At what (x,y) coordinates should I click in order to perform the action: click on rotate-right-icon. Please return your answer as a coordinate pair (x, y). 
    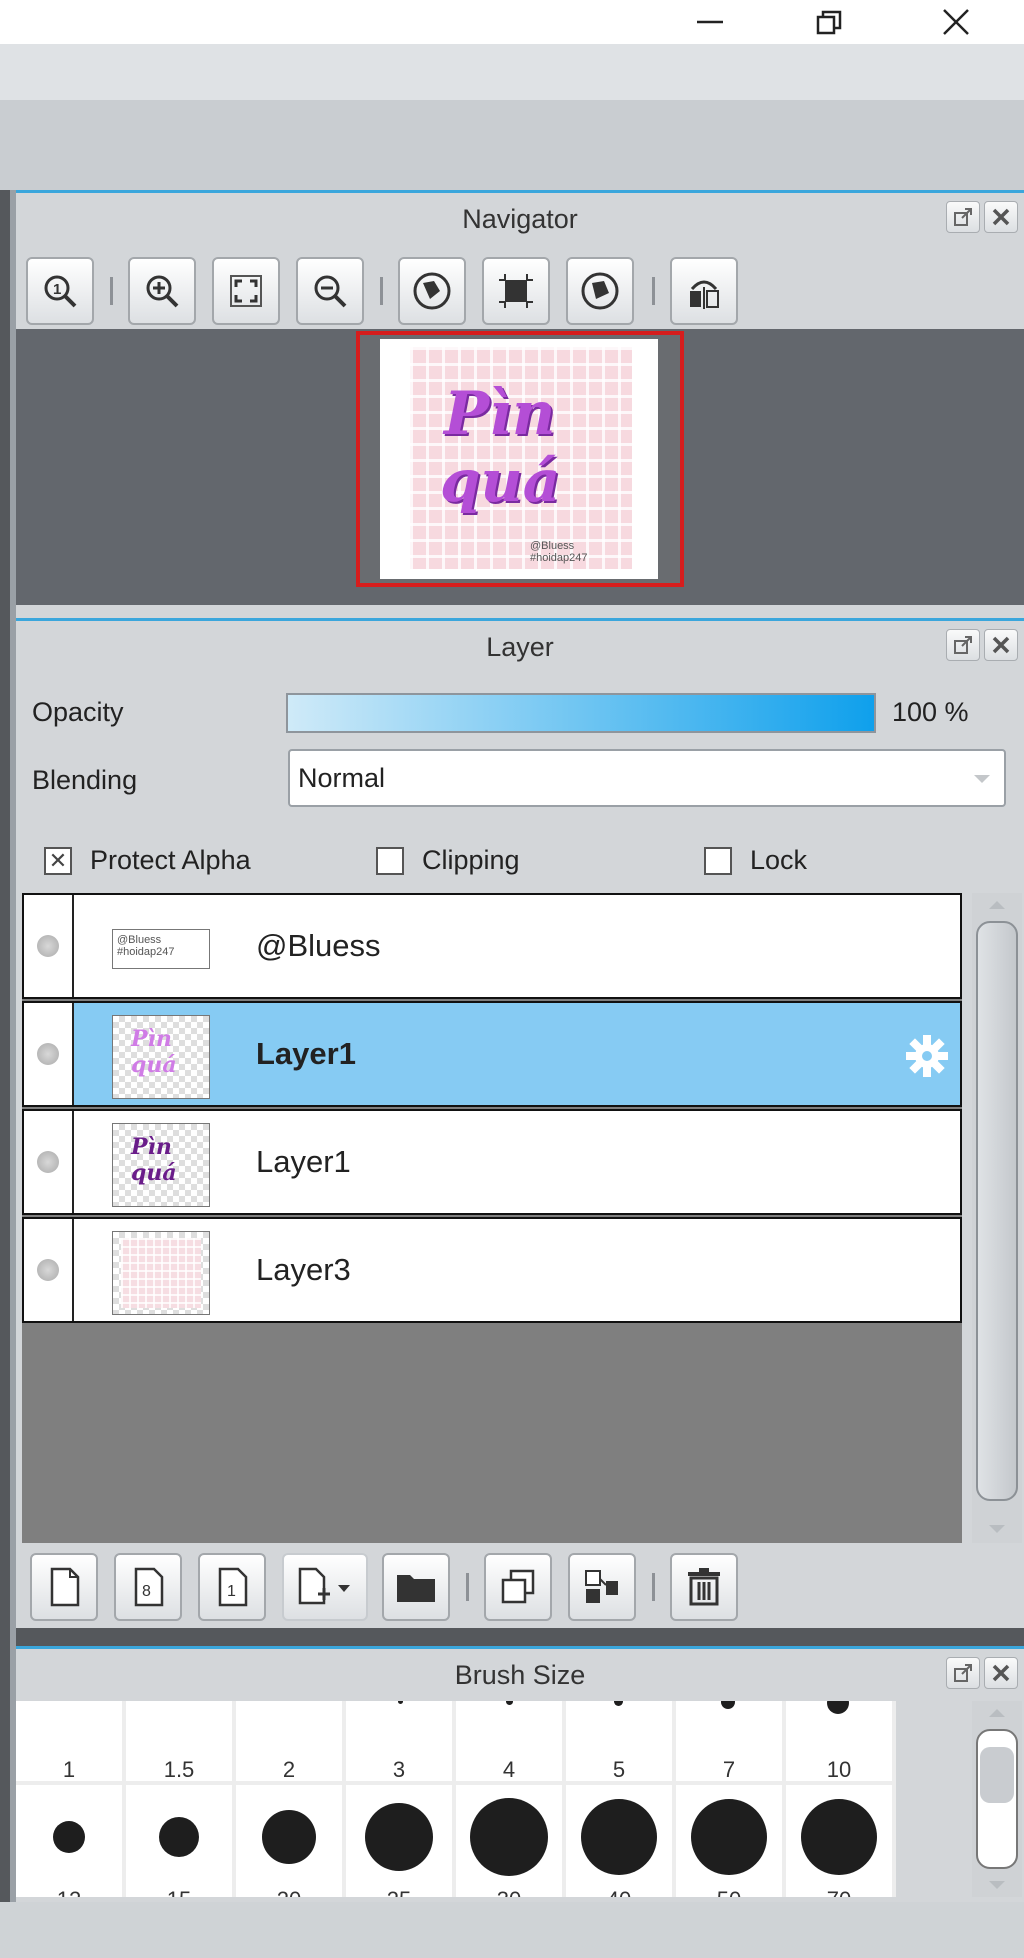
    Looking at the image, I should click on (600, 291).